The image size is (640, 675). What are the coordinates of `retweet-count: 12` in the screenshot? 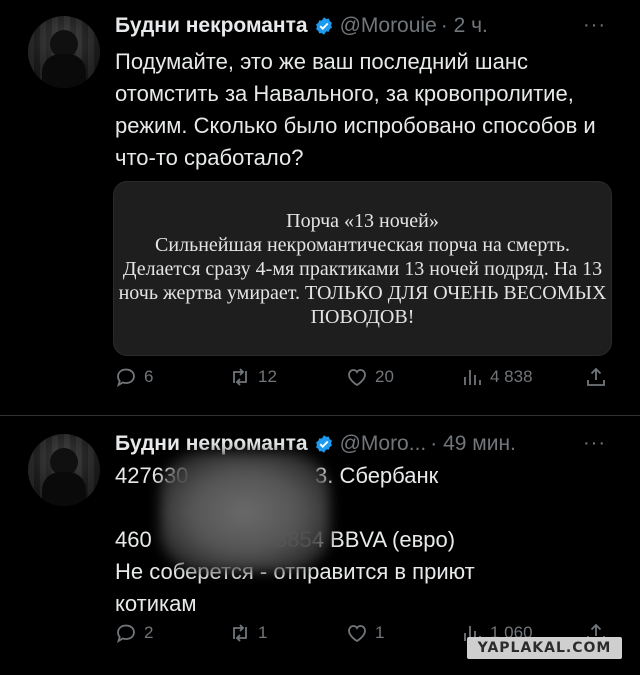 It's located at (267, 376).